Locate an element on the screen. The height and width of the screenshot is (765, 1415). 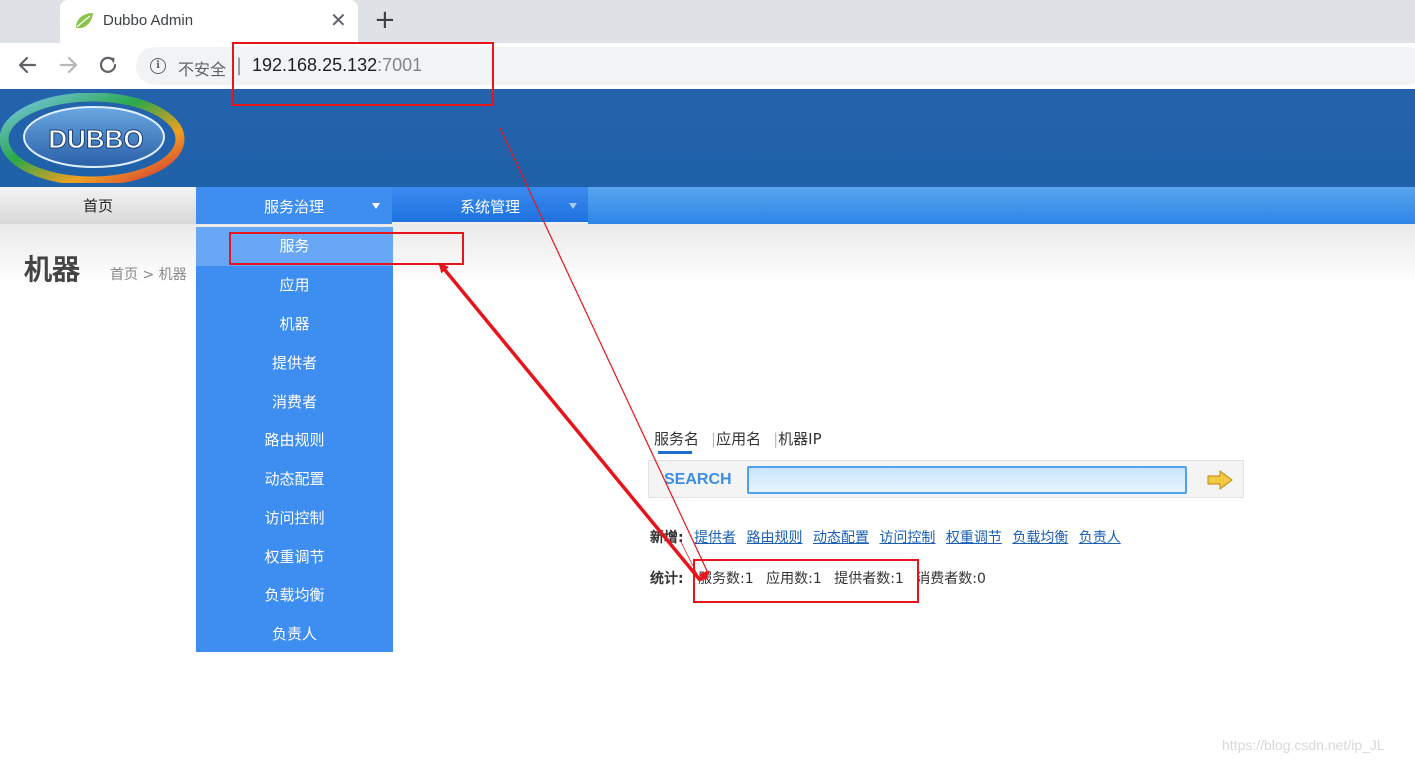
tab-app-name: 应用名 is located at coordinates (738, 439).